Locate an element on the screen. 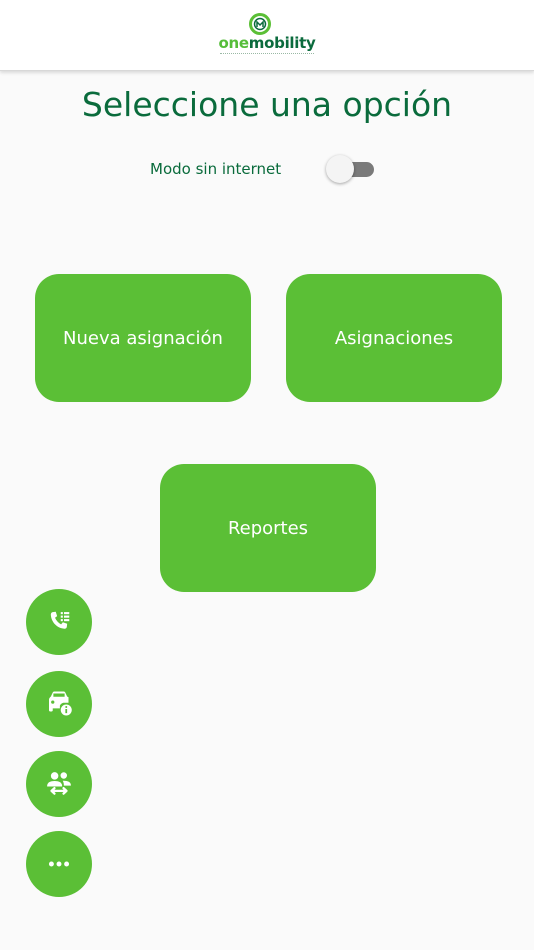  logo-one-text: one is located at coordinates (234, 43).